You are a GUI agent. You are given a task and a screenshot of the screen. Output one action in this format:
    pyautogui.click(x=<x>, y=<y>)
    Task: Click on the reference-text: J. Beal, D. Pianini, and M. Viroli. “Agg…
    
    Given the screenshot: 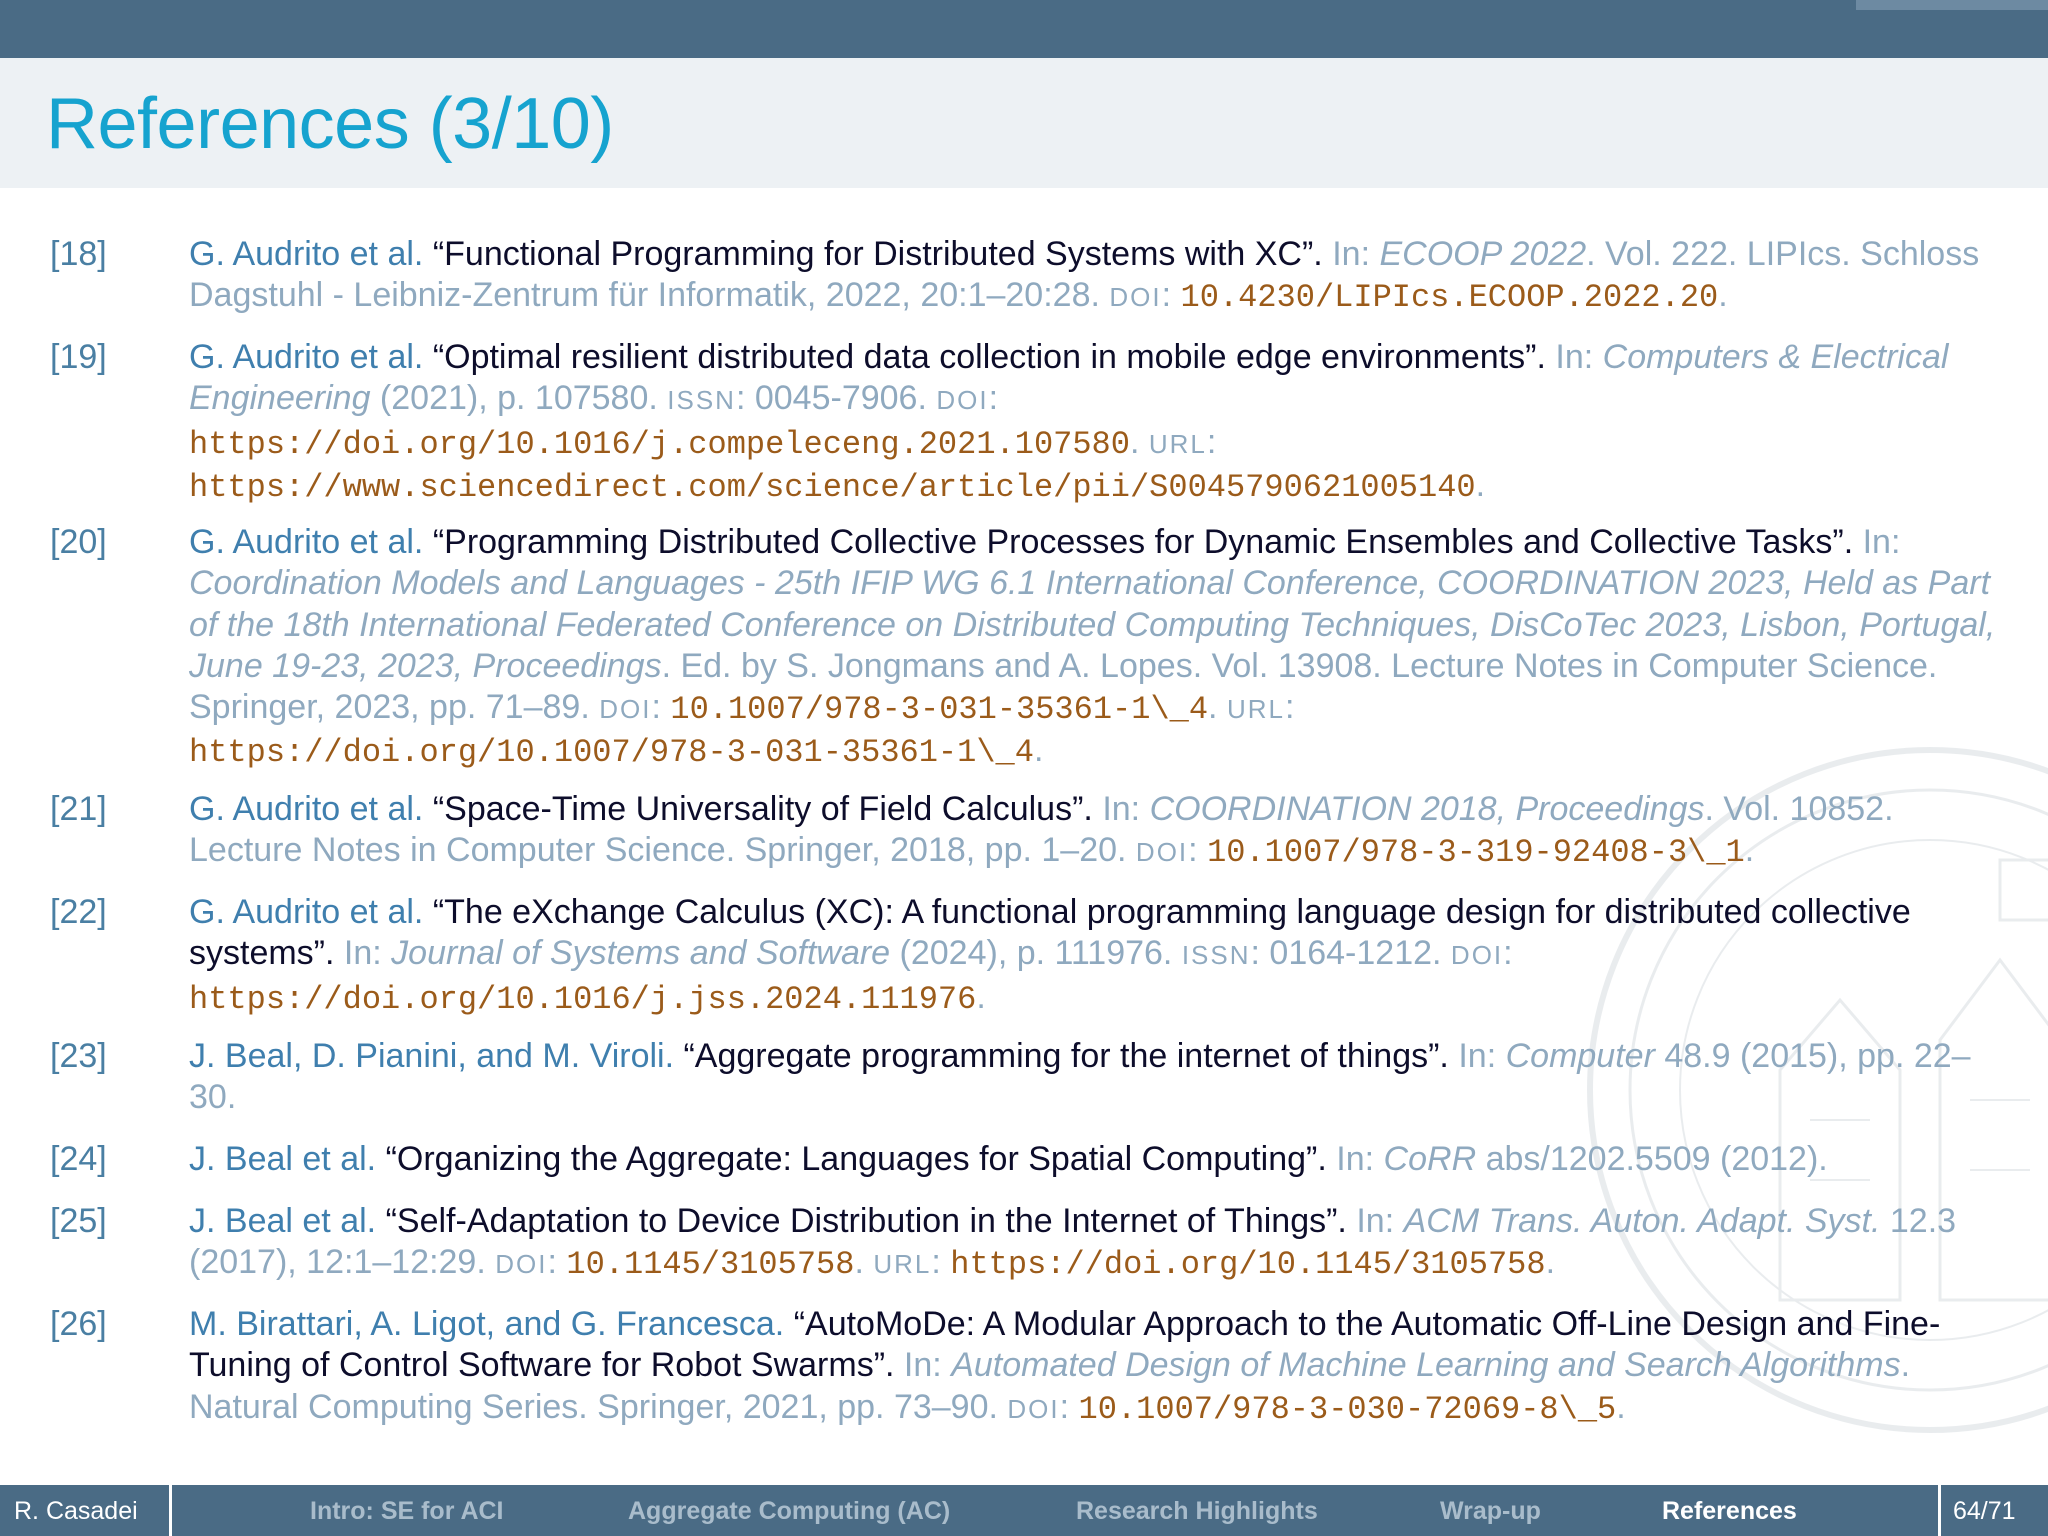 What is the action you would take?
    pyautogui.click(x=1099, y=1077)
    